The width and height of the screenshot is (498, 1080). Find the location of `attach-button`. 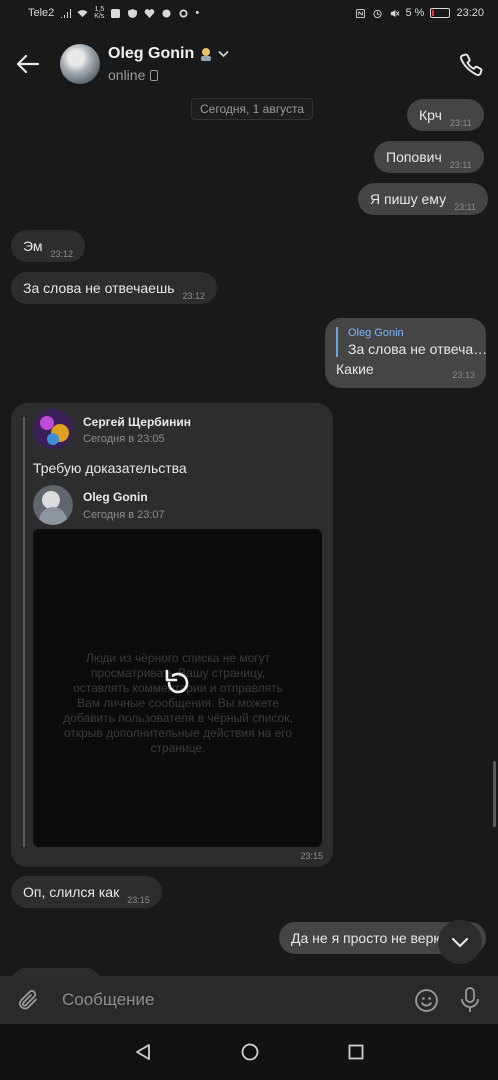

attach-button is located at coordinates (28, 1000).